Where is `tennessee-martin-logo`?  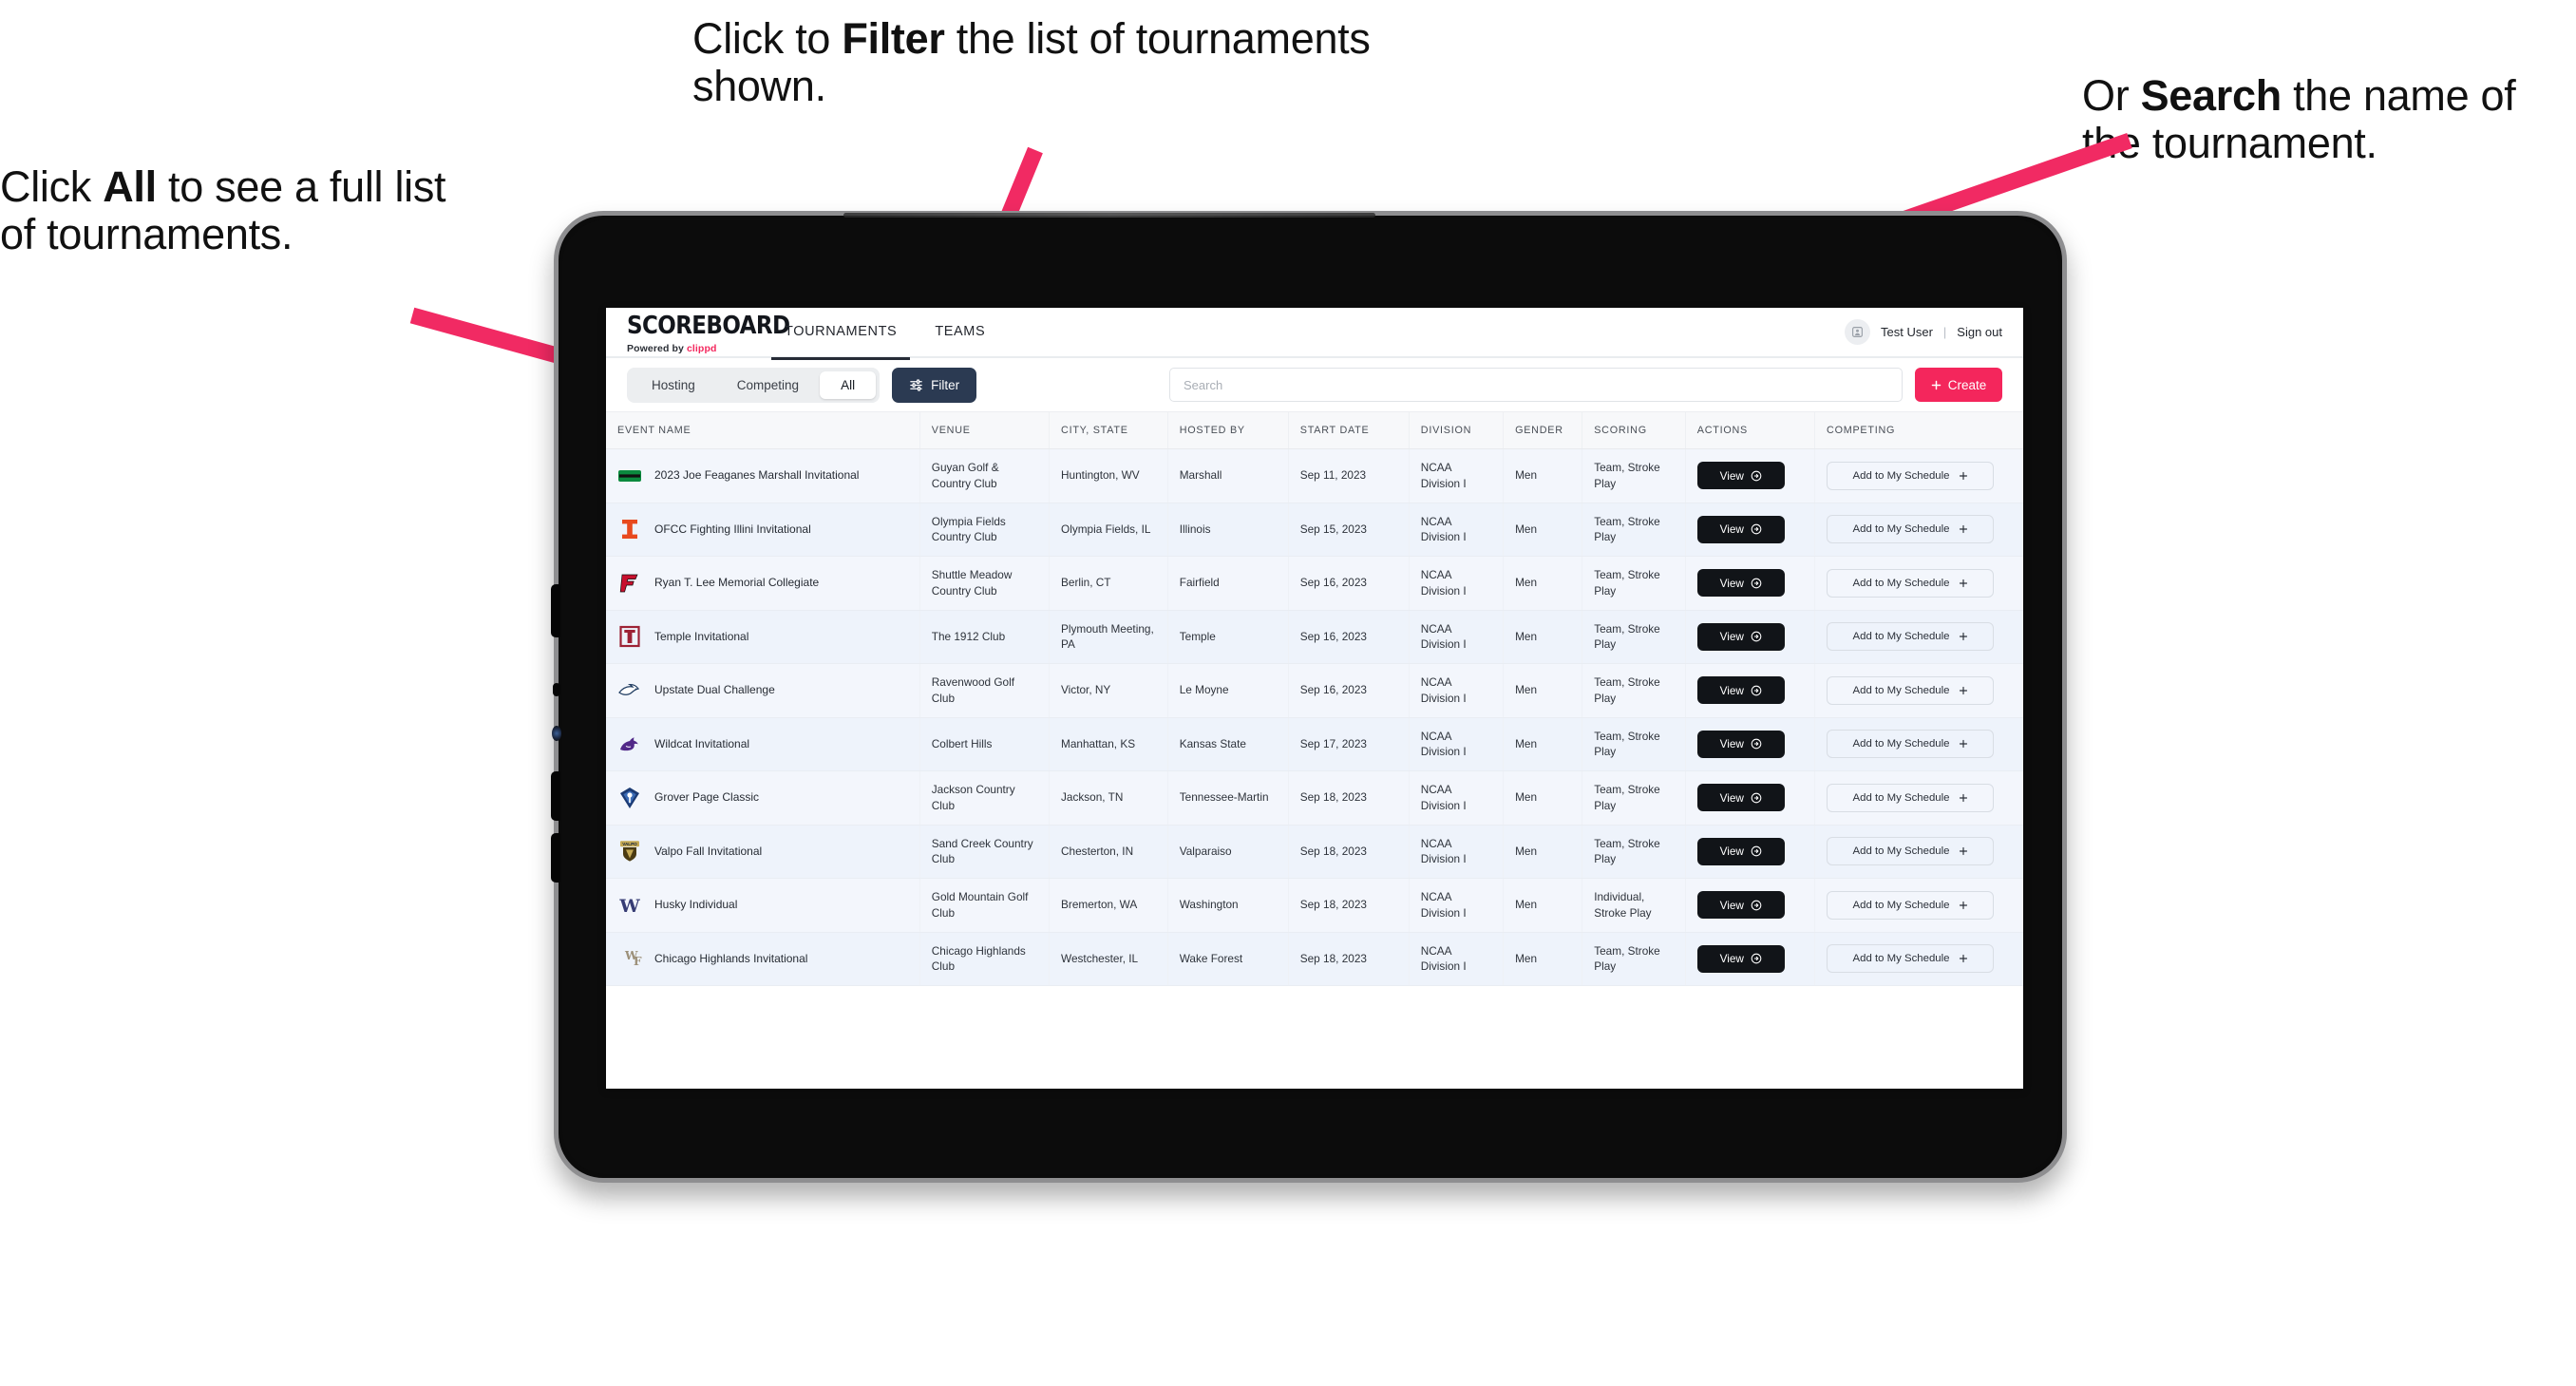 tennessee-martin-logo is located at coordinates (629, 798).